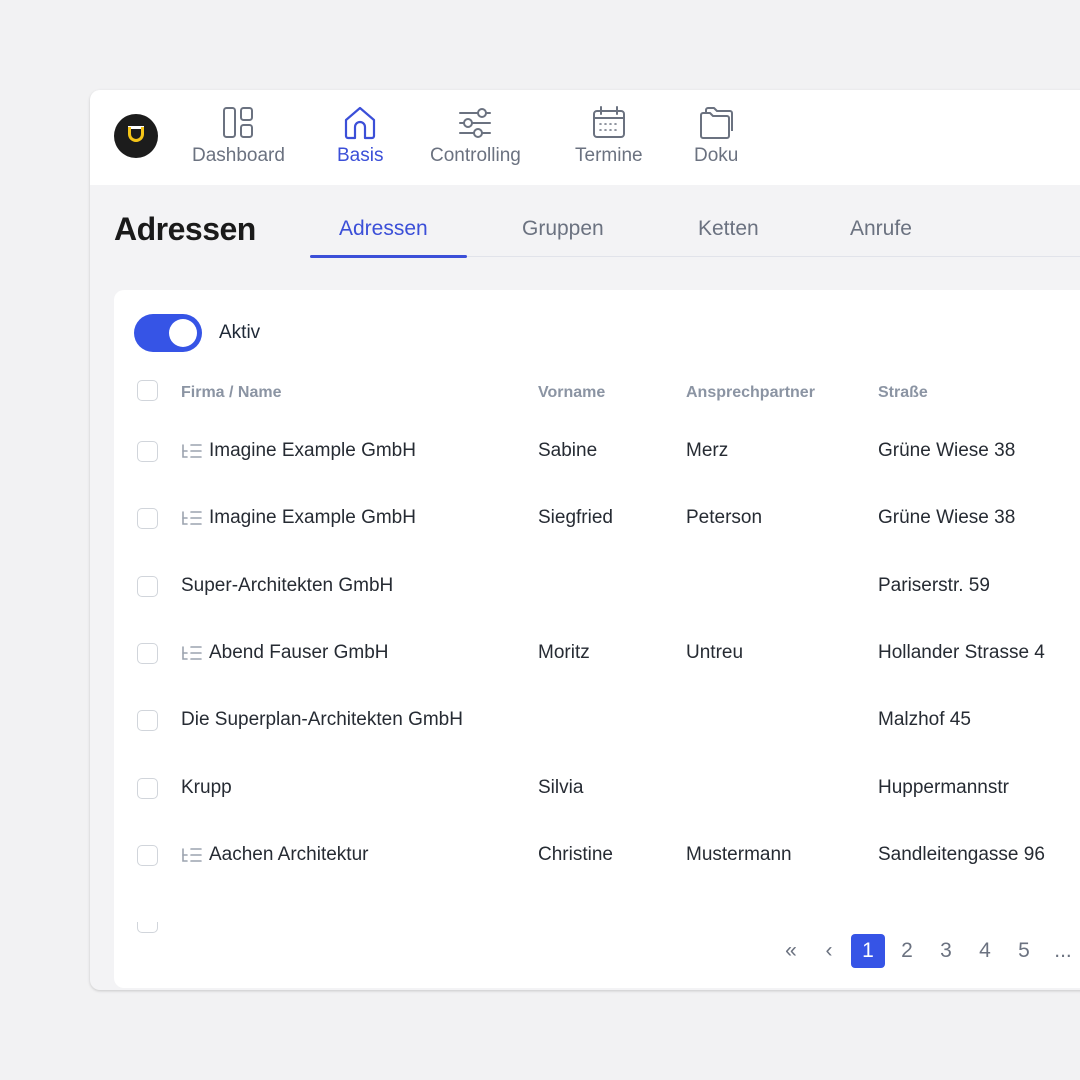  What do you see at coordinates (903, 393) in the screenshot?
I see `column-header-strasse: Straße` at bounding box center [903, 393].